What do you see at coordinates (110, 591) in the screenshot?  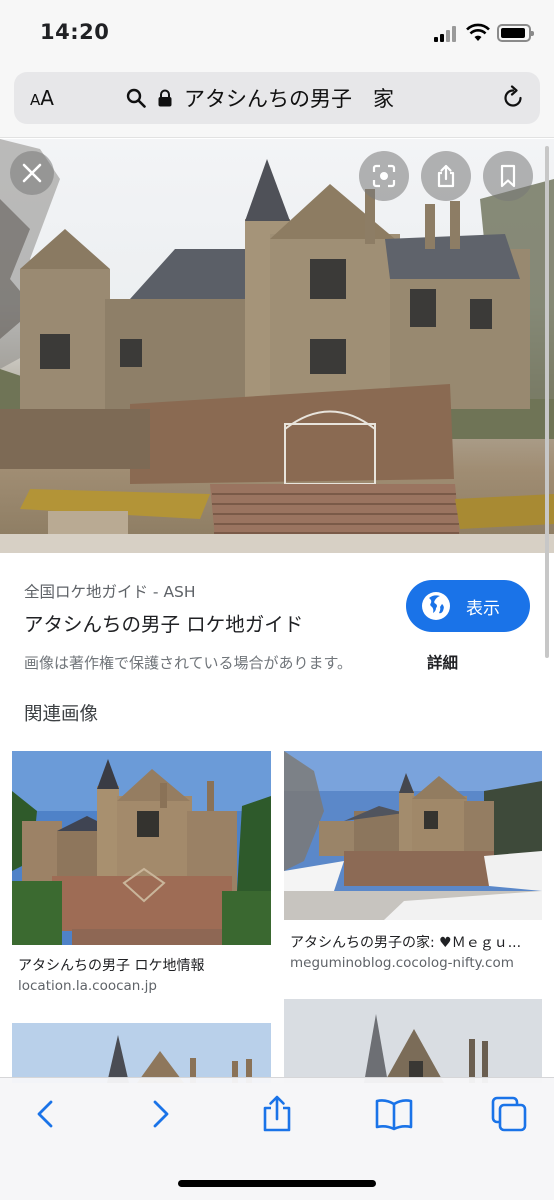 I see `result-source: 全国ロケ地ガイド - ASH` at bounding box center [110, 591].